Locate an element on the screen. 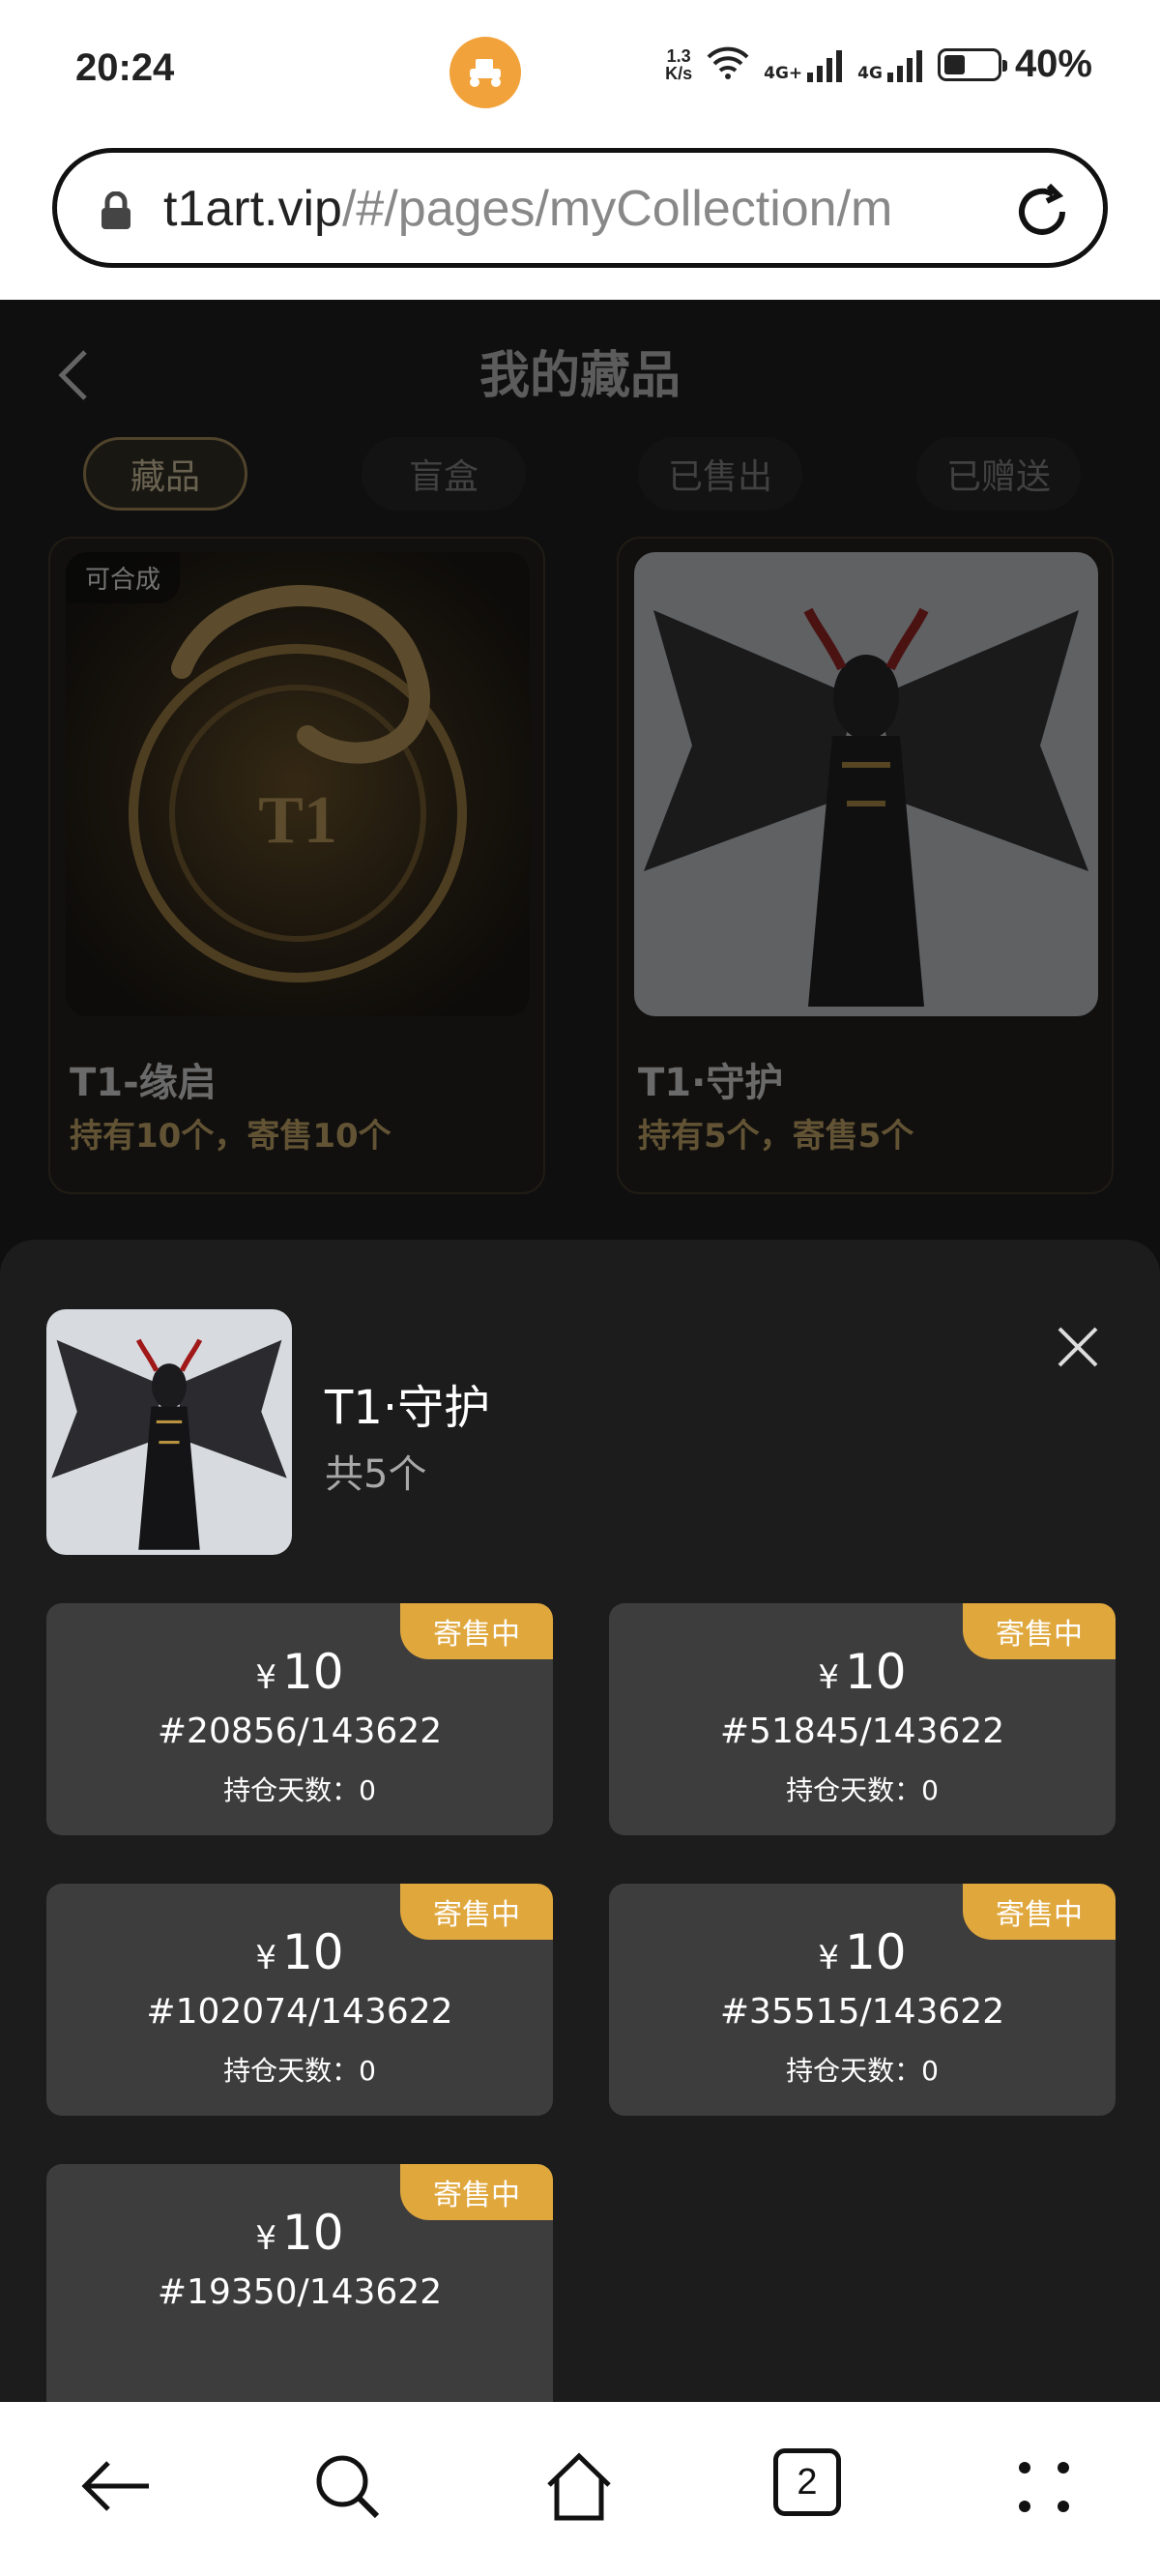  browser-toolbar: t1art.vip/#/pages/myCollection/m is located at coordinates (580, 220).